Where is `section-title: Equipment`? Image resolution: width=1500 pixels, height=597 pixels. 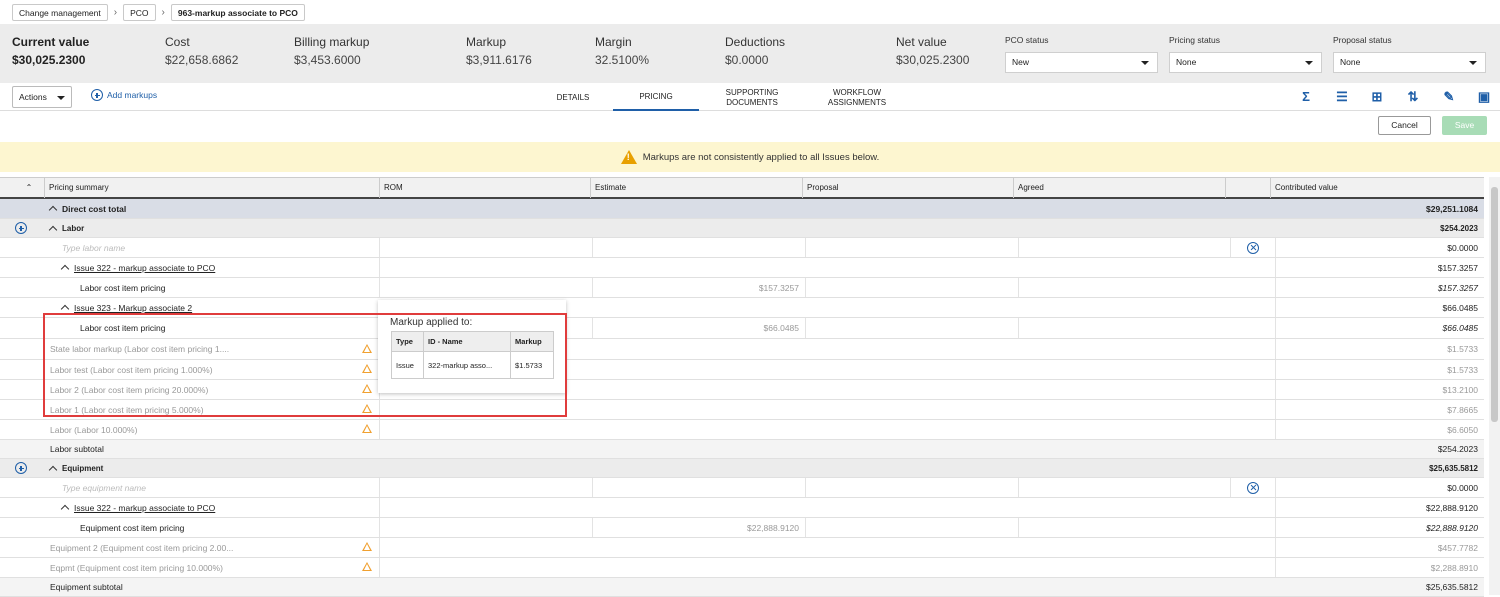
section-title: Equipment is located at coordinates (75, 468).